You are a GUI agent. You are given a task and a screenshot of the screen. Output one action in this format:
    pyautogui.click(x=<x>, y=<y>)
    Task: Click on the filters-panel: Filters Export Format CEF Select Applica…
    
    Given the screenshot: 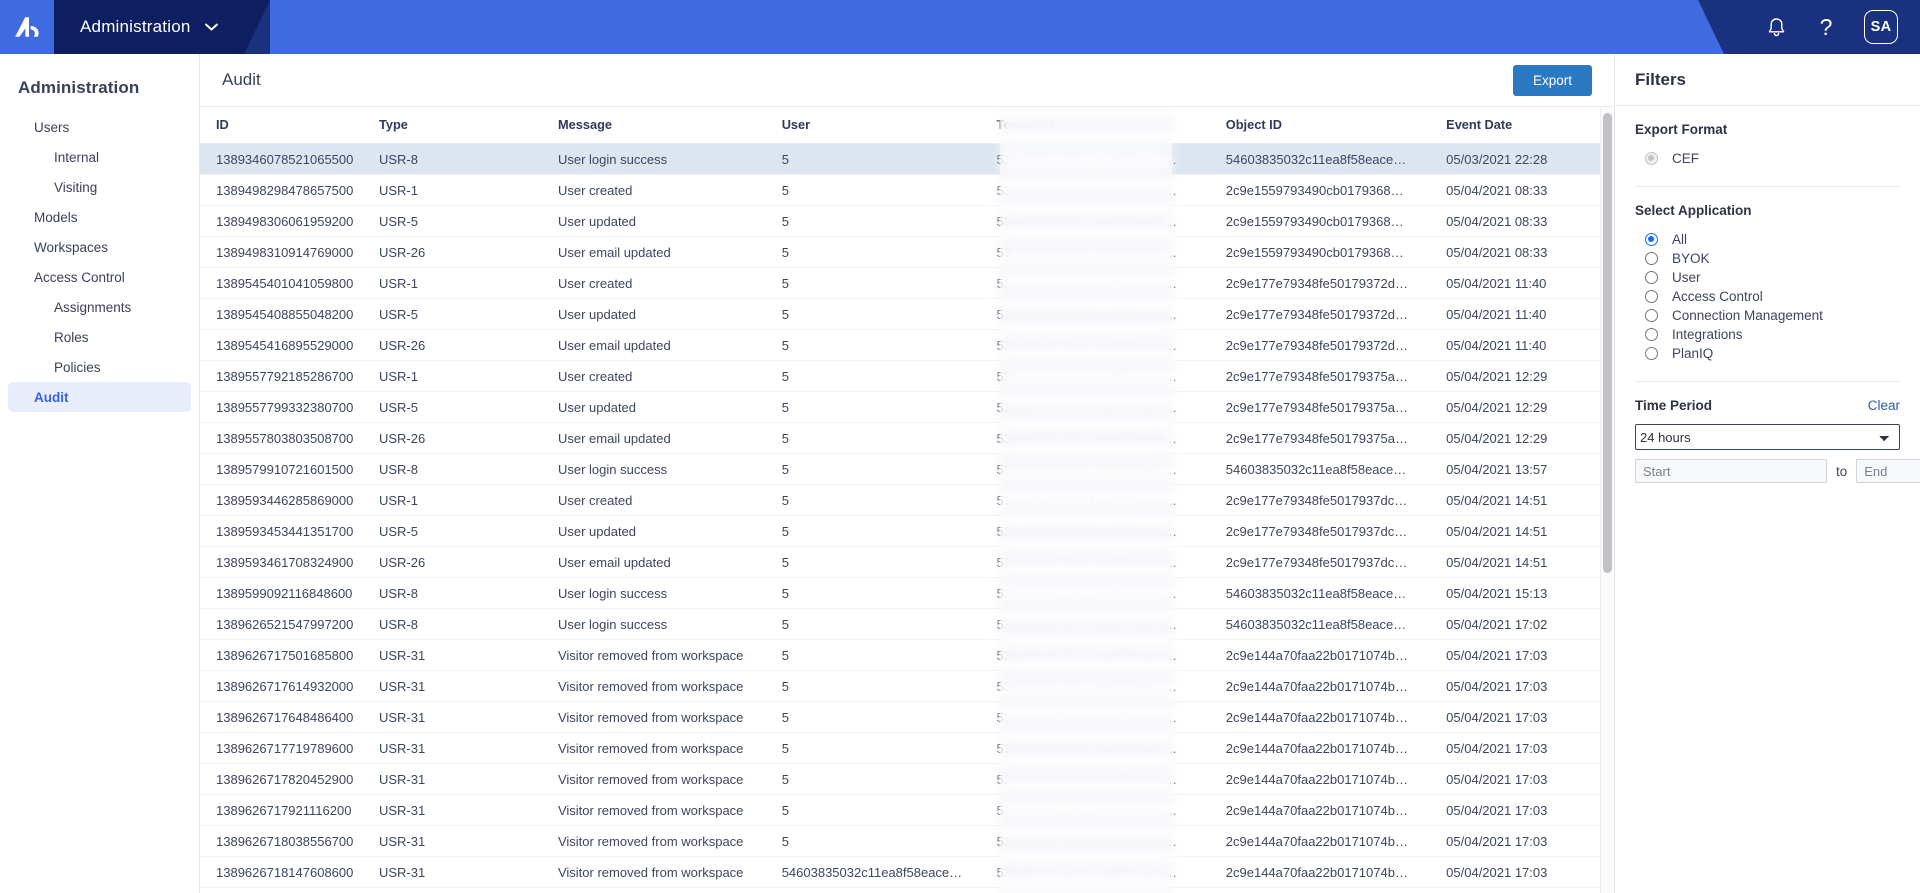 What is the action you would take?
    pyautogui.click(x=1767, y=473)
    